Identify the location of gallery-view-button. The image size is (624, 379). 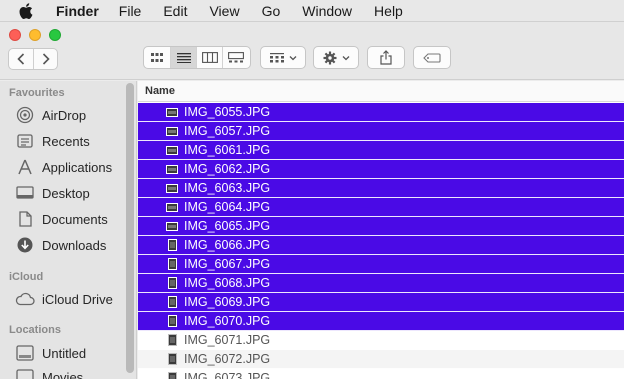
(235, 57).